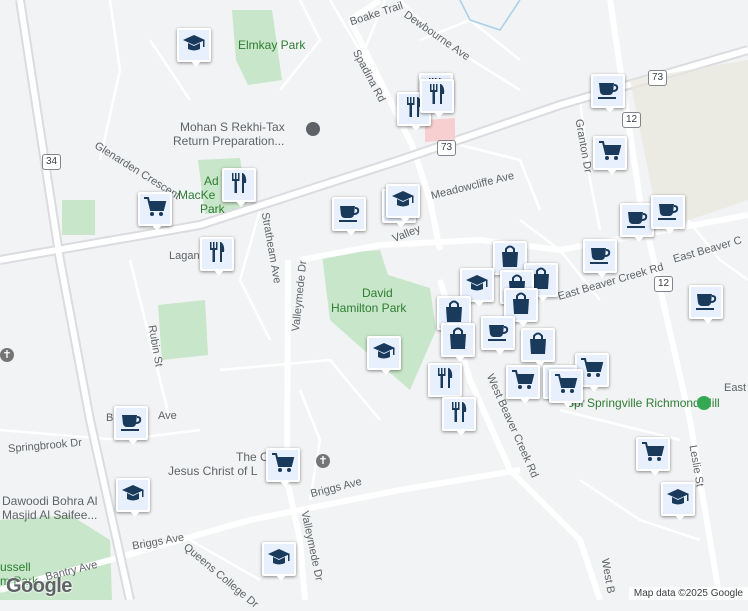  Describe the element at coordinates (15, 567) in the screenshot. I see `park-label-russell-1: ussell` at that location.